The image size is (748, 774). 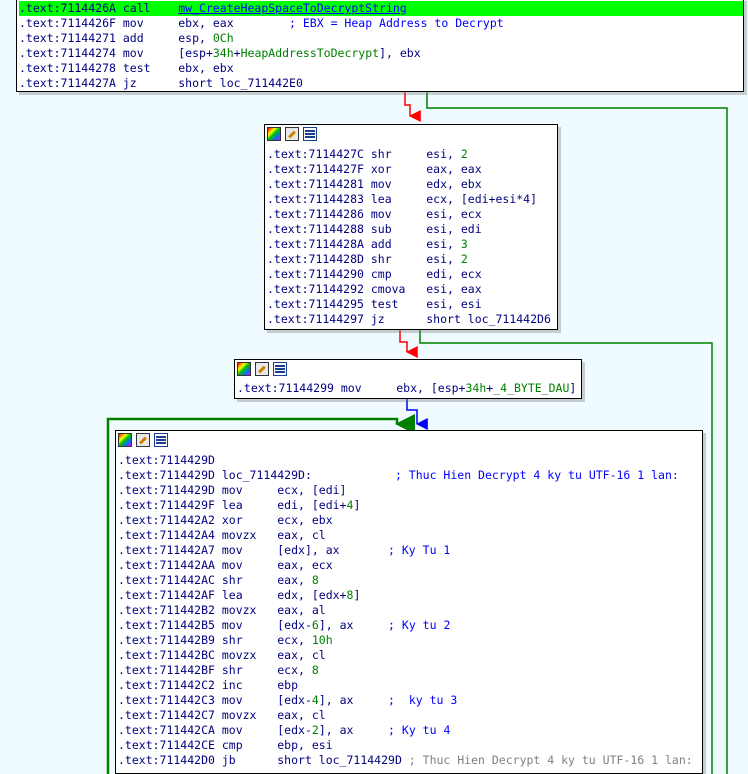 I want to click on line-mnemonic: inc, so click(x=246, y=685).